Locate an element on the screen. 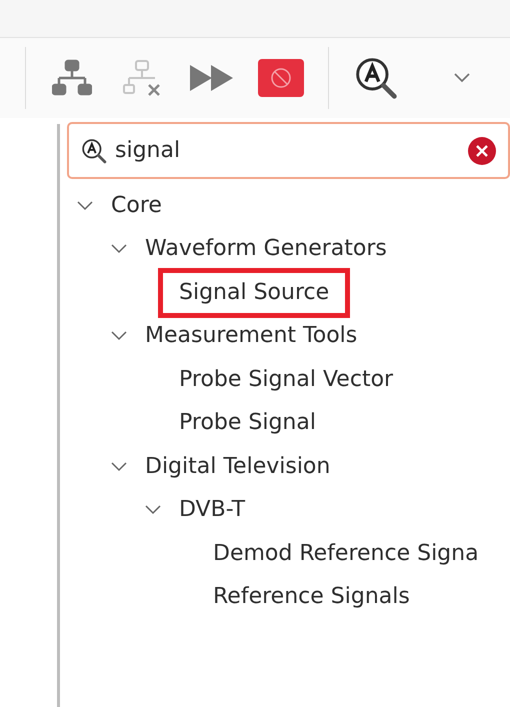  tree-item: Probe Signal Vector is located at coordinates (286, 379).